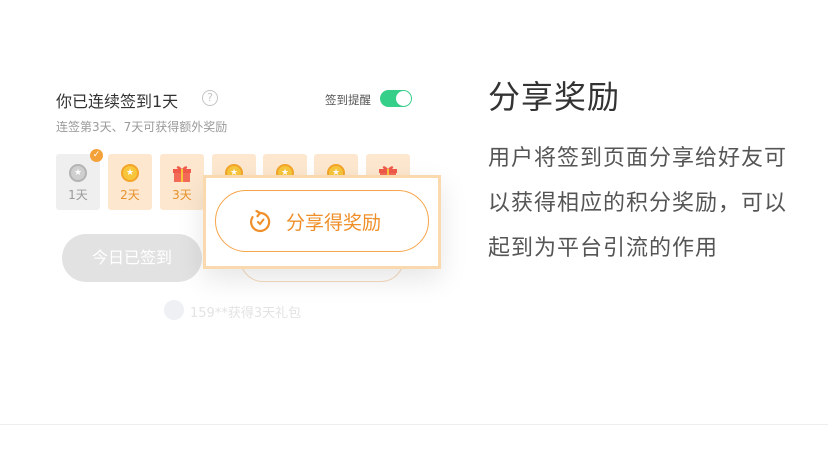 The height and width of the screenshot is (470, 828). I want to click on day-cell-1: ★ 1天, so click(78, 182).